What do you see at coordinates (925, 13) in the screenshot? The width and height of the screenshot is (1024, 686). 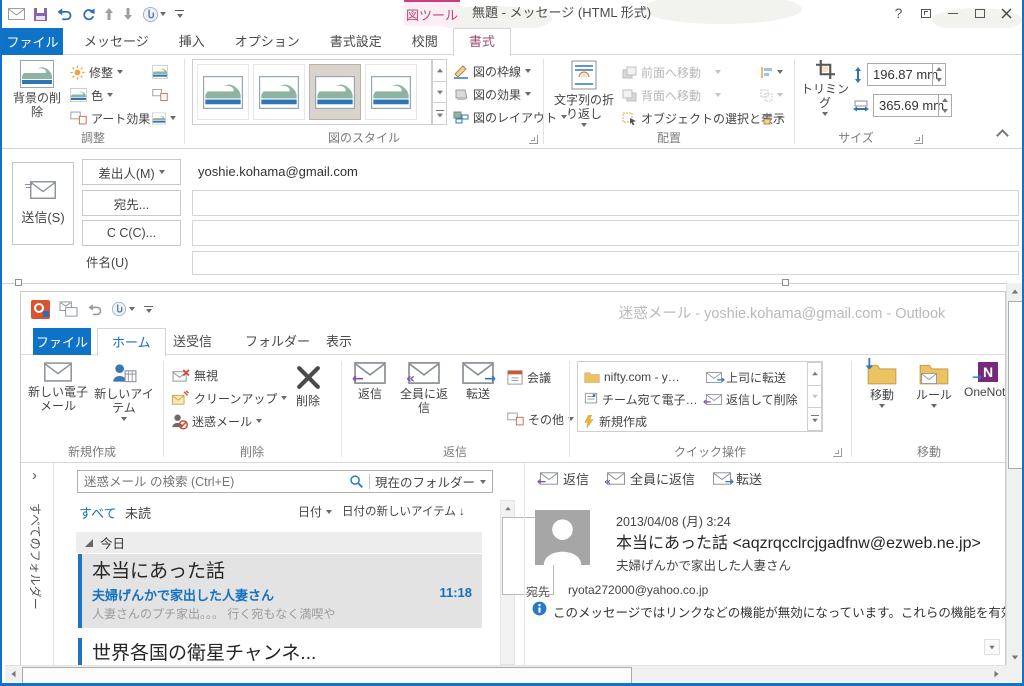 I see `ribbon-display-options-button` at bounding box center [925, 13].